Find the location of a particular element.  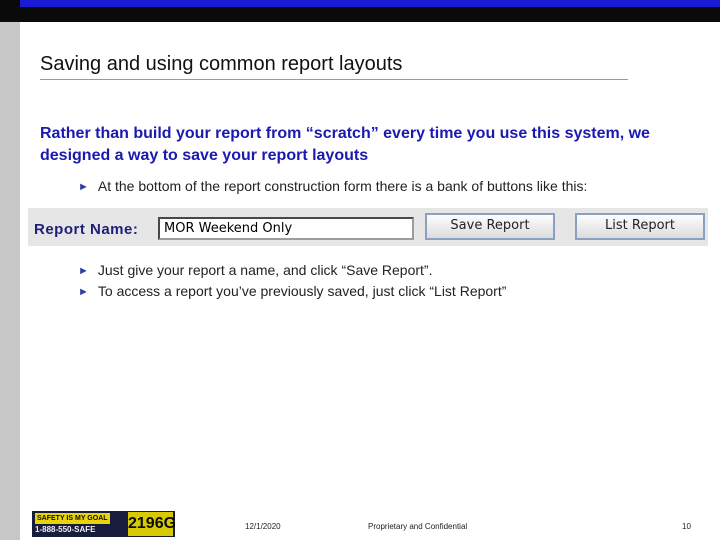

safety-logo: SAFETY IS MY GOAL 1-888-550-SAFE 2196G is located at coordinates (103, 524).